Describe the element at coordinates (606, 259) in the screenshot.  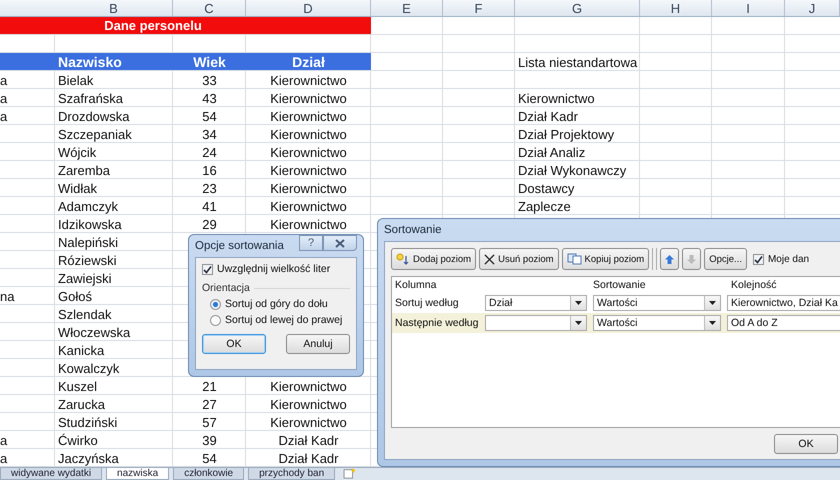
I see `copy-level-button: Kopiuj poziom` at that location.